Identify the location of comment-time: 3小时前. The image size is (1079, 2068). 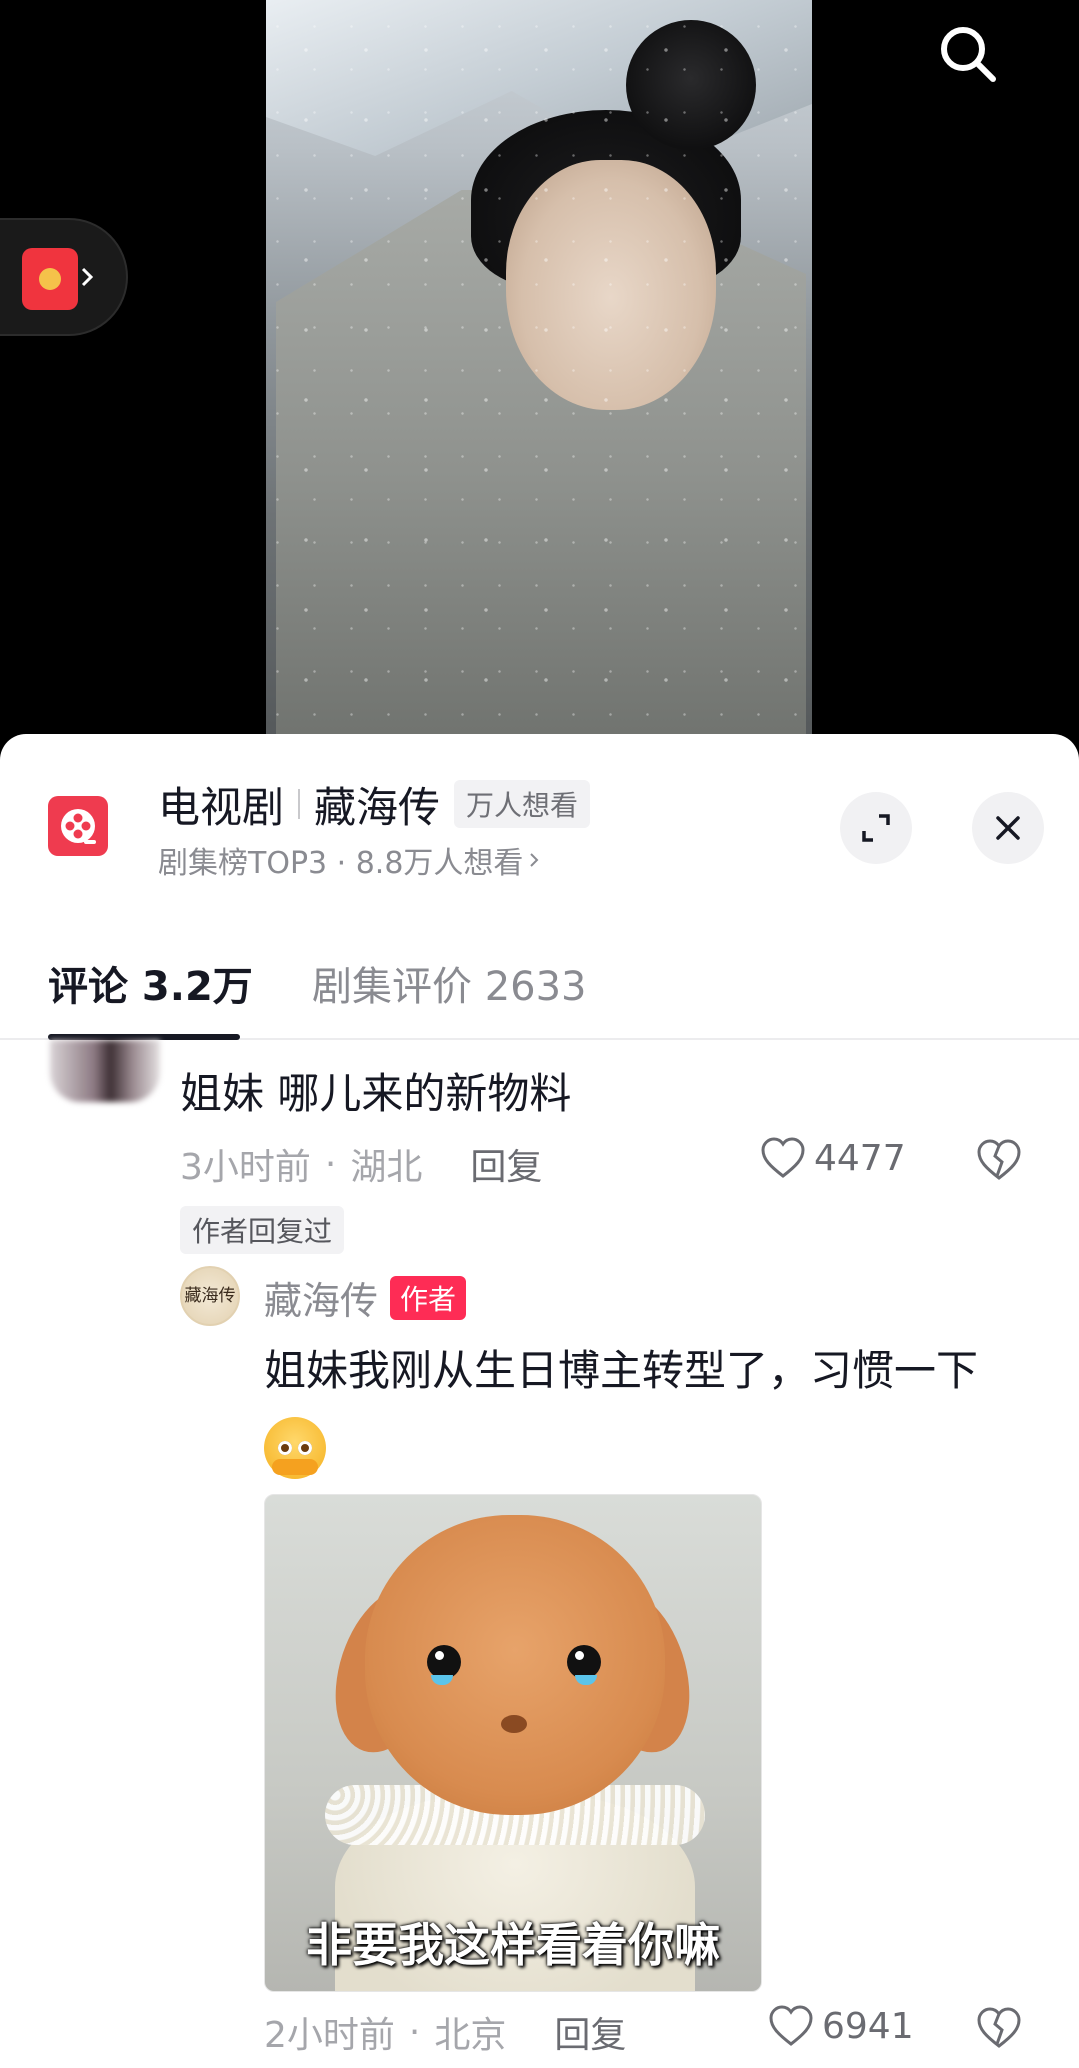
(245, 1167).